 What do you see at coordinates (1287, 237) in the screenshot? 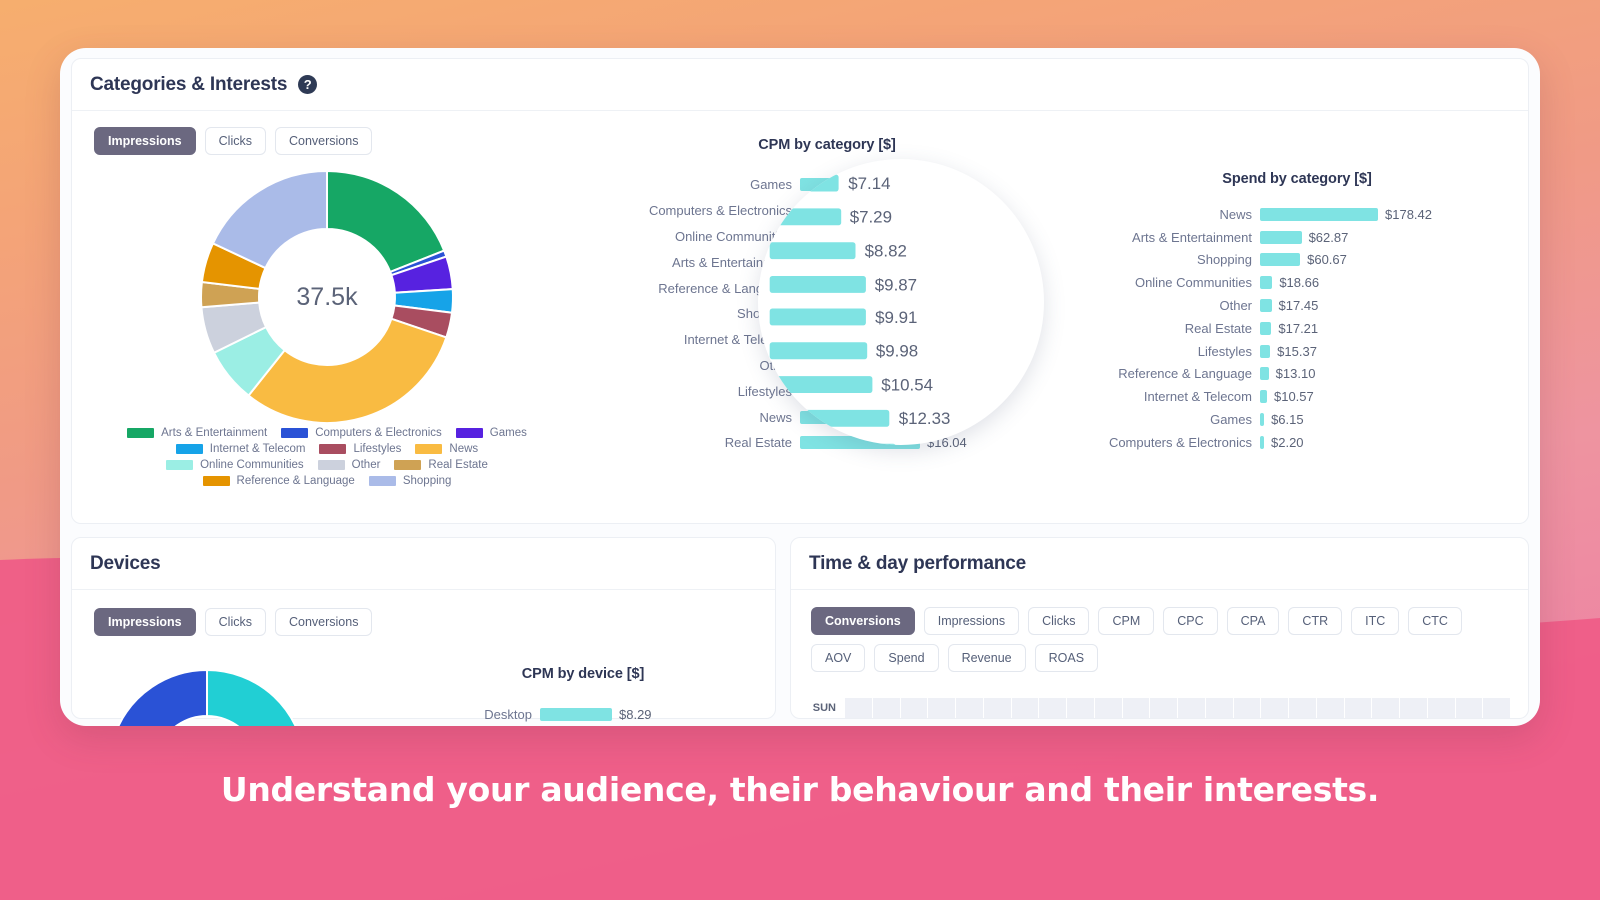
I see `bar-row: Arts & Entertainment $62.87` at bounding box center [1287, 237].